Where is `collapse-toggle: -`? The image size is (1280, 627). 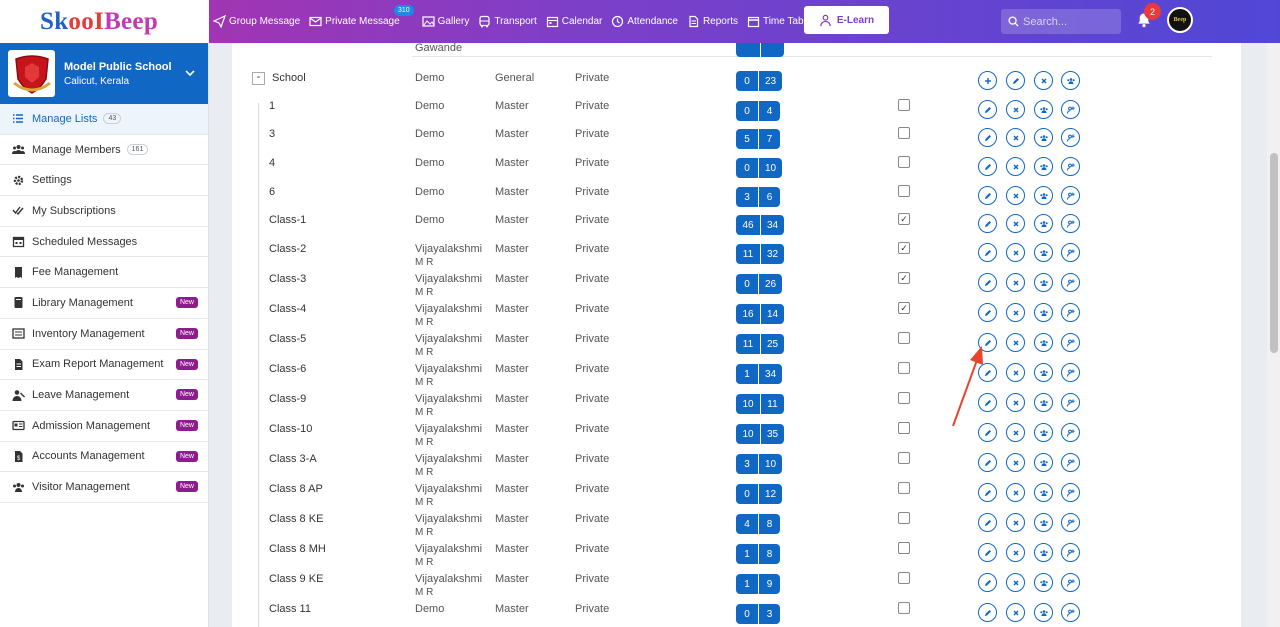 collapse-toggle: - is located at coordinates (258, 78).